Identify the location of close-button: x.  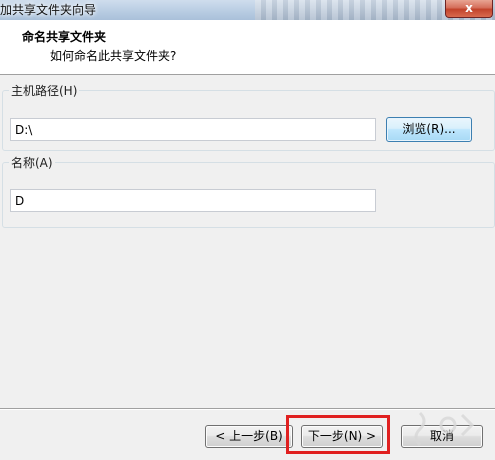
(469, 9).